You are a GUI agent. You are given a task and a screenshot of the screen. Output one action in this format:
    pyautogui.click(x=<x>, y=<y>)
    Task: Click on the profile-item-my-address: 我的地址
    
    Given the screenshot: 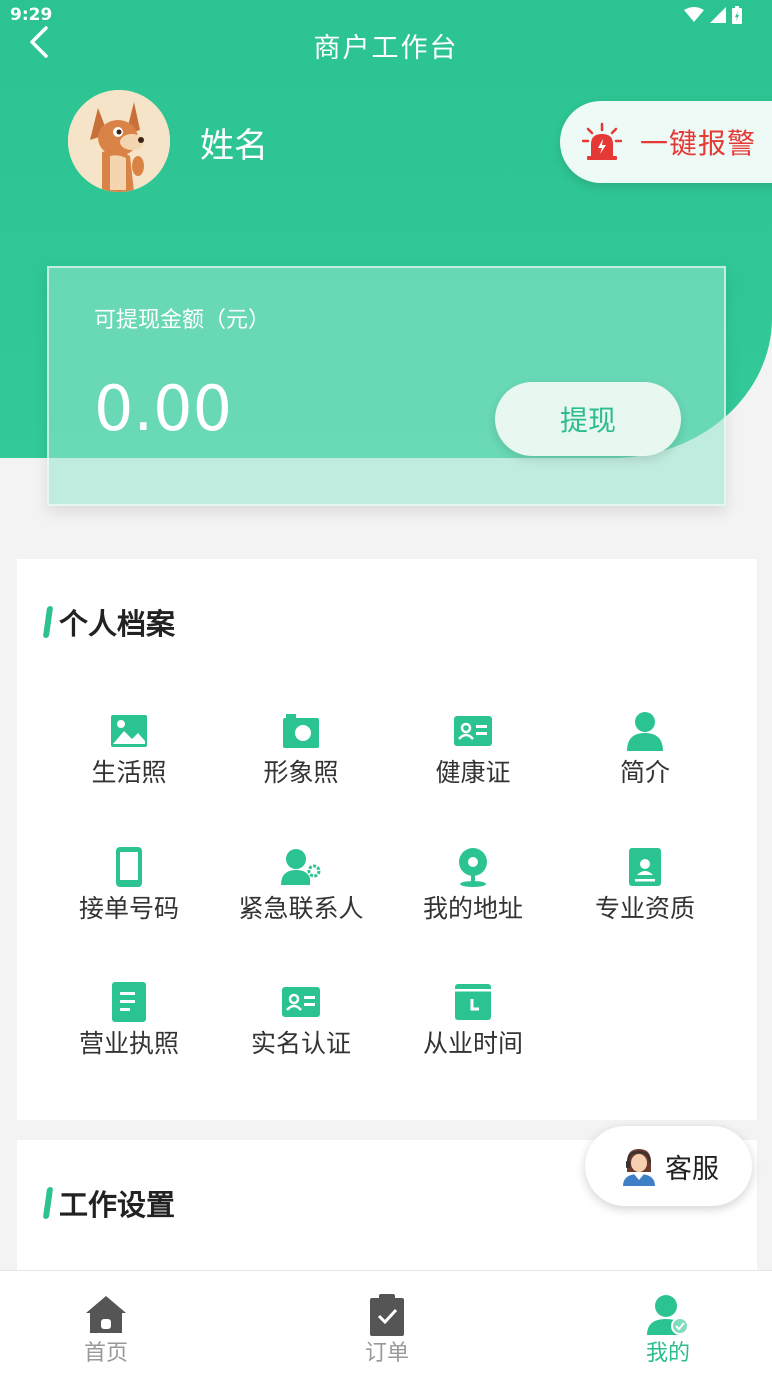 What is the action you would take?
    pyautogui.click(x=473, y=886)
    